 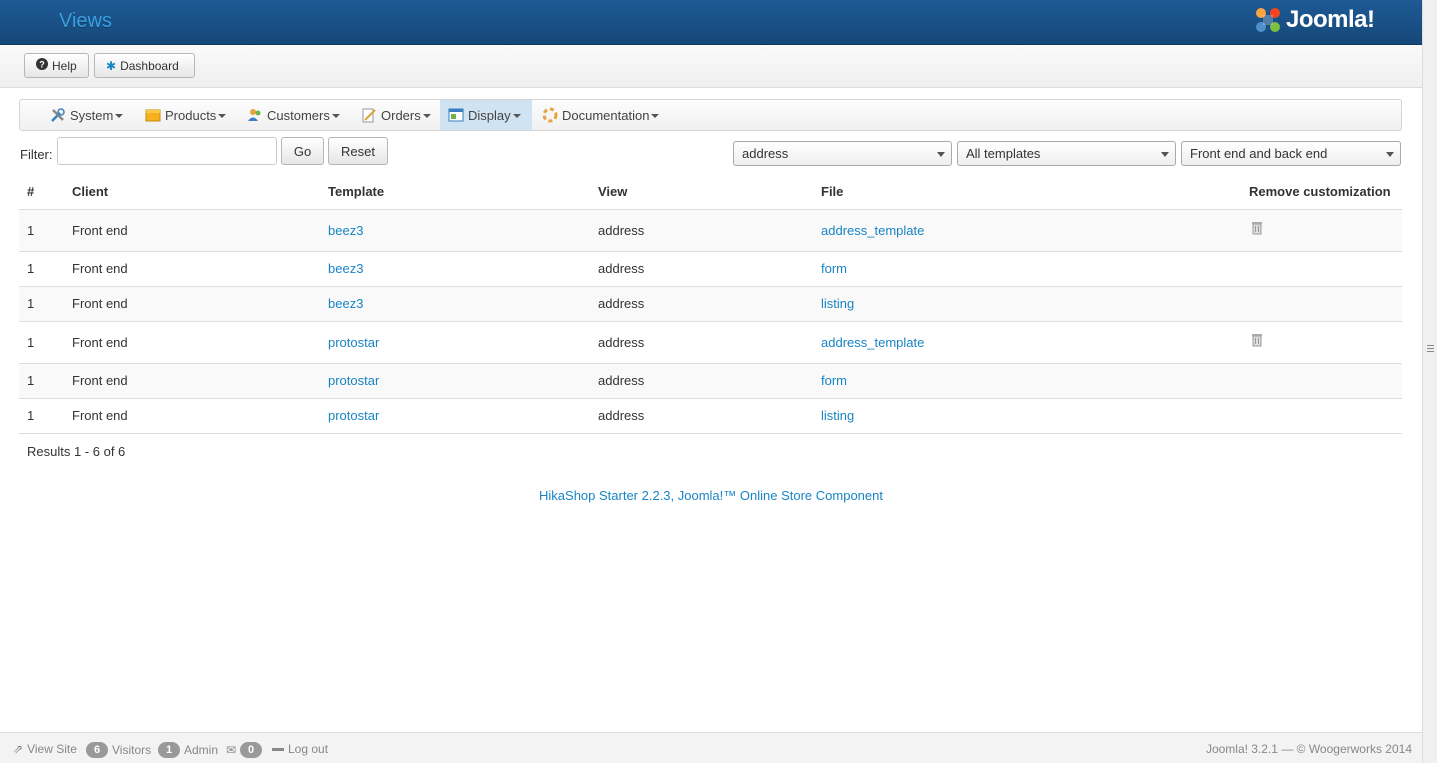 I want to click on copyright-text: Joomla! 3.2.1 — © Woogerworks 2014, so click(x=1308, y=749).